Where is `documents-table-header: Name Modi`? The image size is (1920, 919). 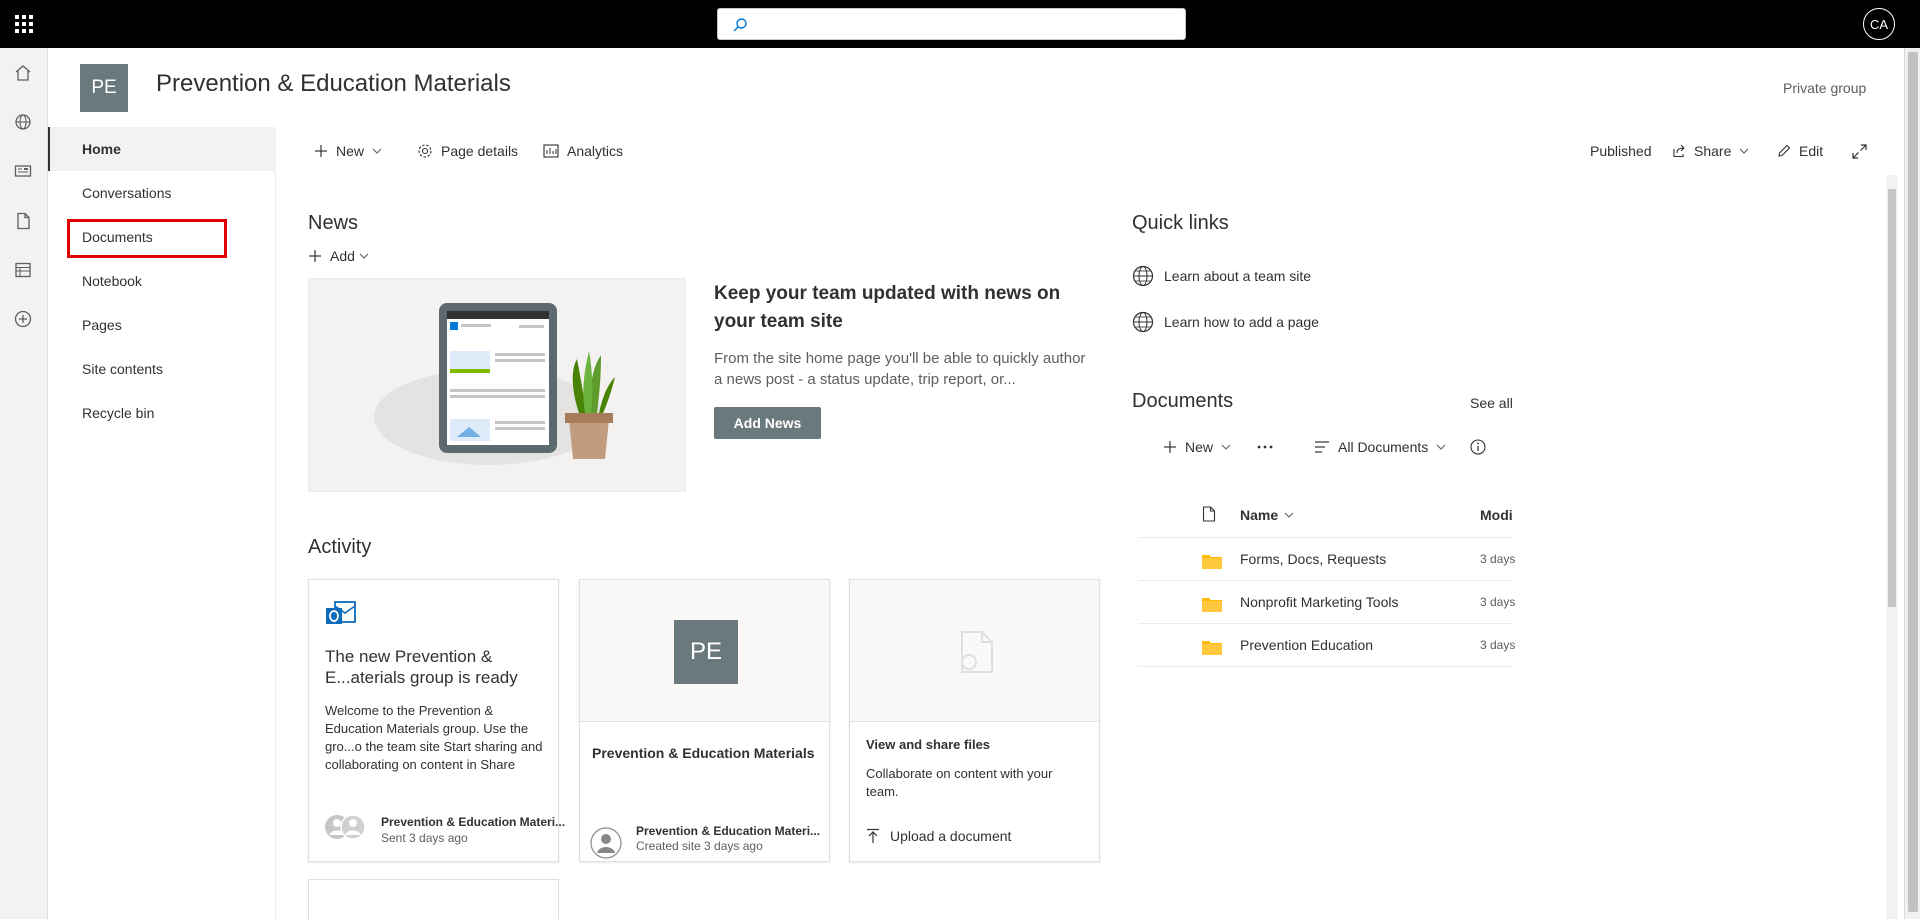 documents-table-header: Name Modi is located at coordinates (1325, 519).